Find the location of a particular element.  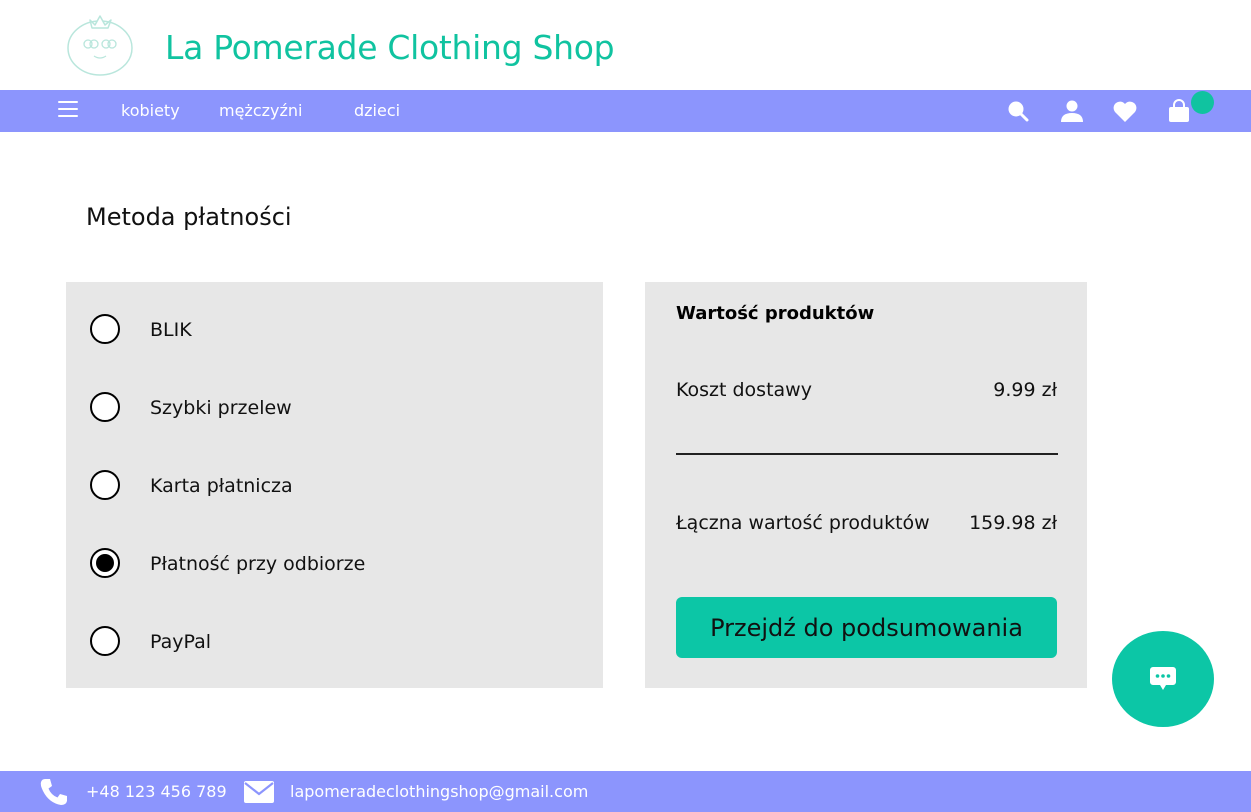

radio-button-selected is located at coordinates (105, 563).